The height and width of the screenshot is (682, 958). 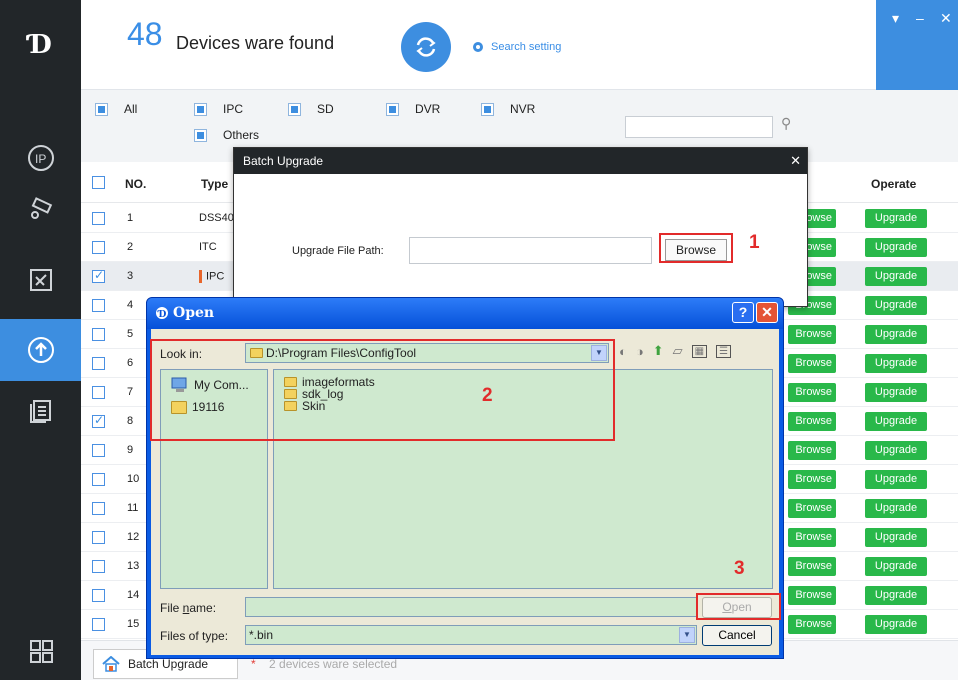 What do you see at coordinates (133, 624) in the screenshot?
I see `row-number: 15` at bounding box center [133, 624].